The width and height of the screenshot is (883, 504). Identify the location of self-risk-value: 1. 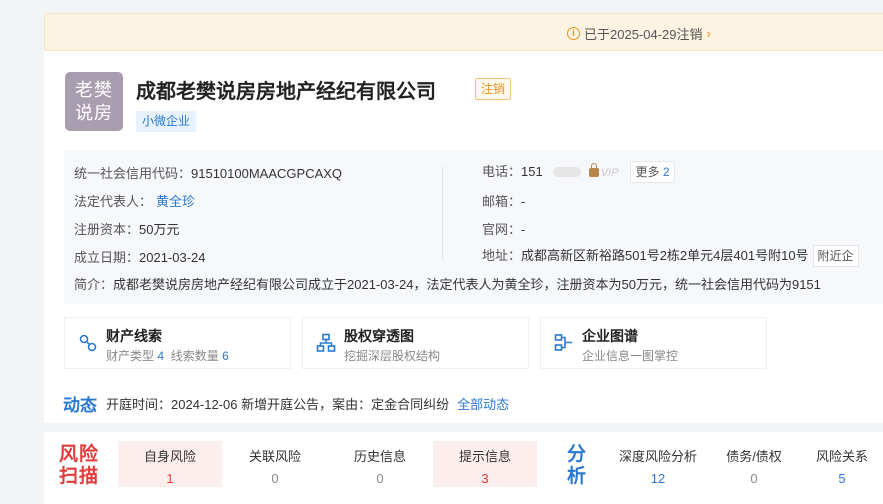
(170, 478).